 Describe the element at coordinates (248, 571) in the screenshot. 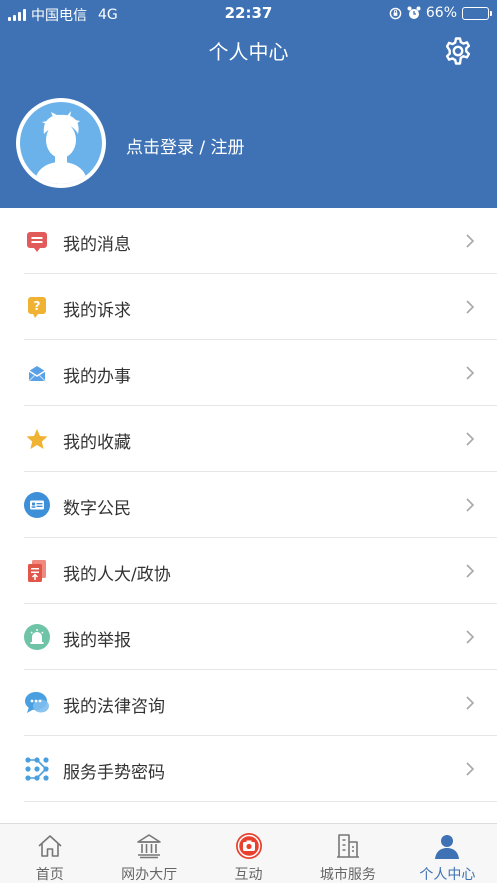

I see `menu-item-npc-cppcc: 我的人大/政协` at that location.